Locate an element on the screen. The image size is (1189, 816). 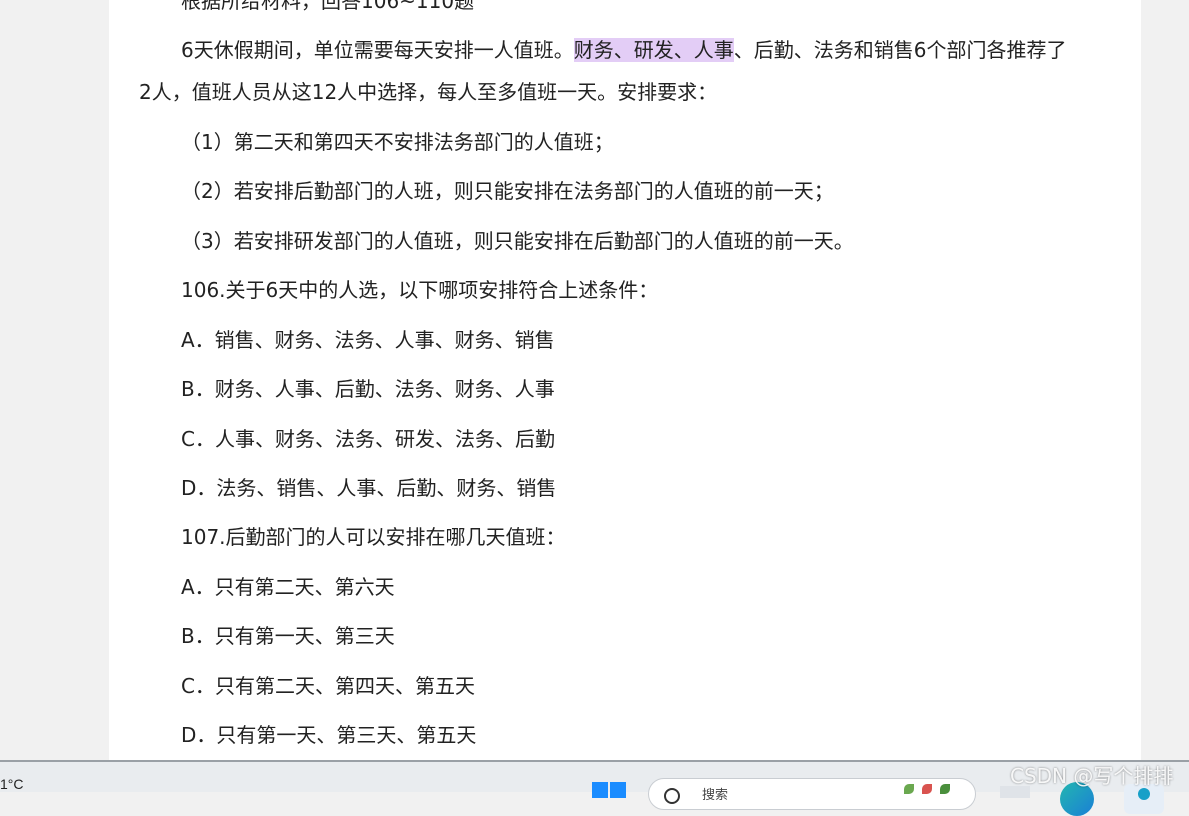
rule-2: （2）若安排后勤部门的人班，则只能安排在法务部门的人值班的前一天； is located at coordinates (507, 191).